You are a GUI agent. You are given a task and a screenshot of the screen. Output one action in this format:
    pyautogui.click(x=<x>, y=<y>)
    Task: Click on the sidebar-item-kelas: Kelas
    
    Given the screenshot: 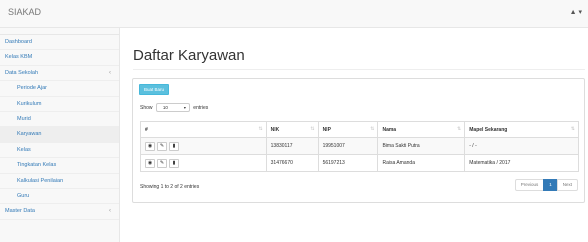 What is the action you would take?
    pyautogui.click(x=59, y=151)
    